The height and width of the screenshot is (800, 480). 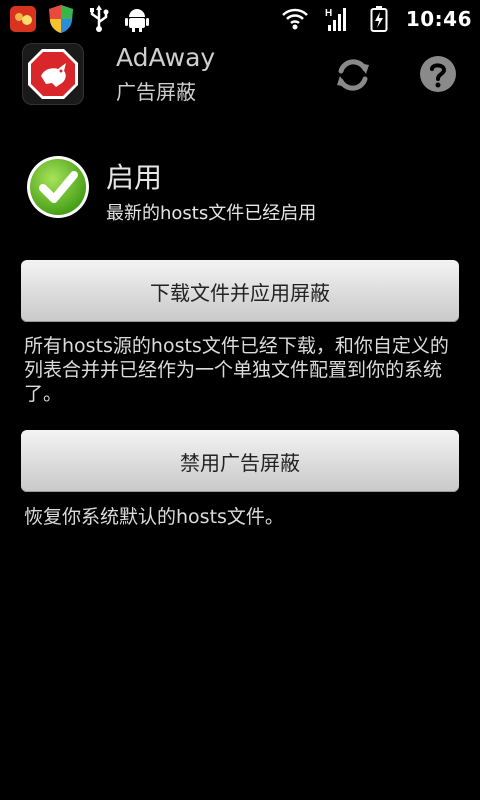 What do you see at coordinates (438, 19) in the screenshot?
I see `clock-time: 10:46` at bounding box center [438, 19].